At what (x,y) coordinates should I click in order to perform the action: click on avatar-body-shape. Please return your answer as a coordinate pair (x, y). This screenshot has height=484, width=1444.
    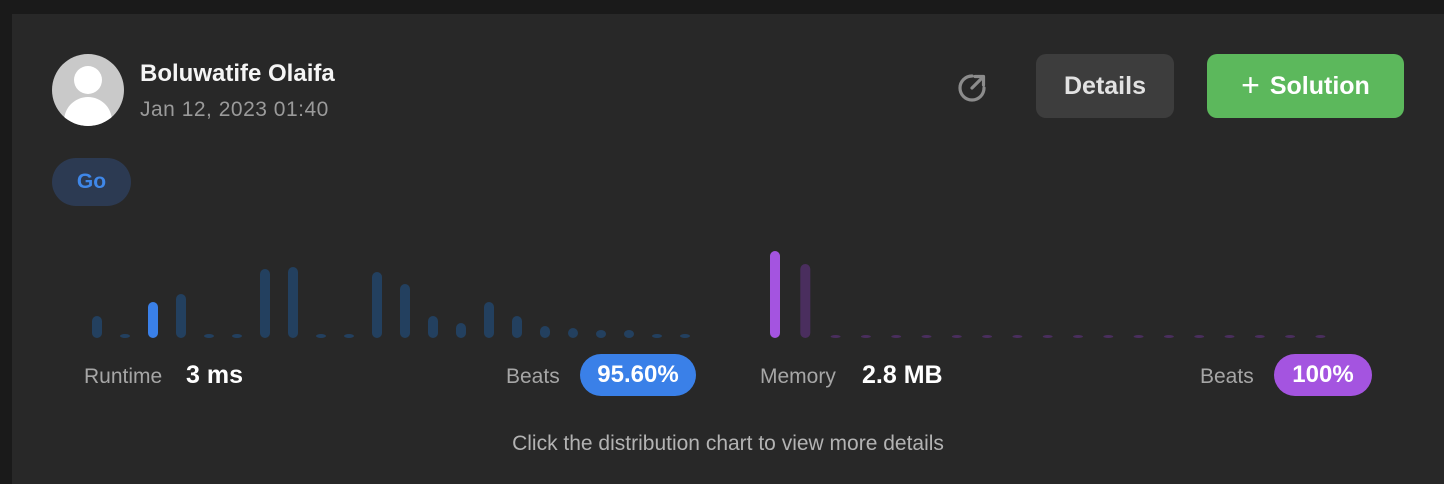
    Looking at the image, I should click on (88, 111).